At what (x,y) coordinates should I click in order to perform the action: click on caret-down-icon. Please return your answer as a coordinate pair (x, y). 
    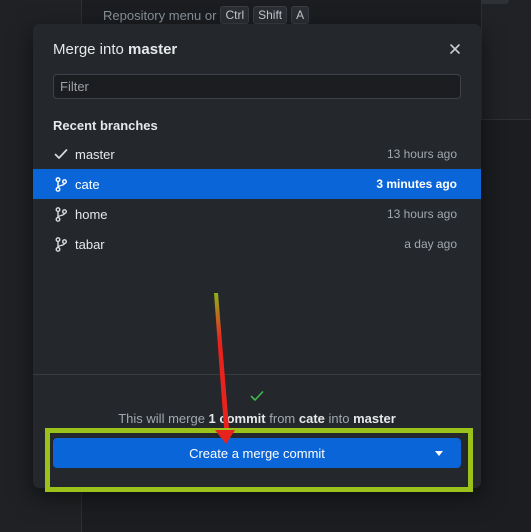
    Looking at the image, I should click on (439, 453).